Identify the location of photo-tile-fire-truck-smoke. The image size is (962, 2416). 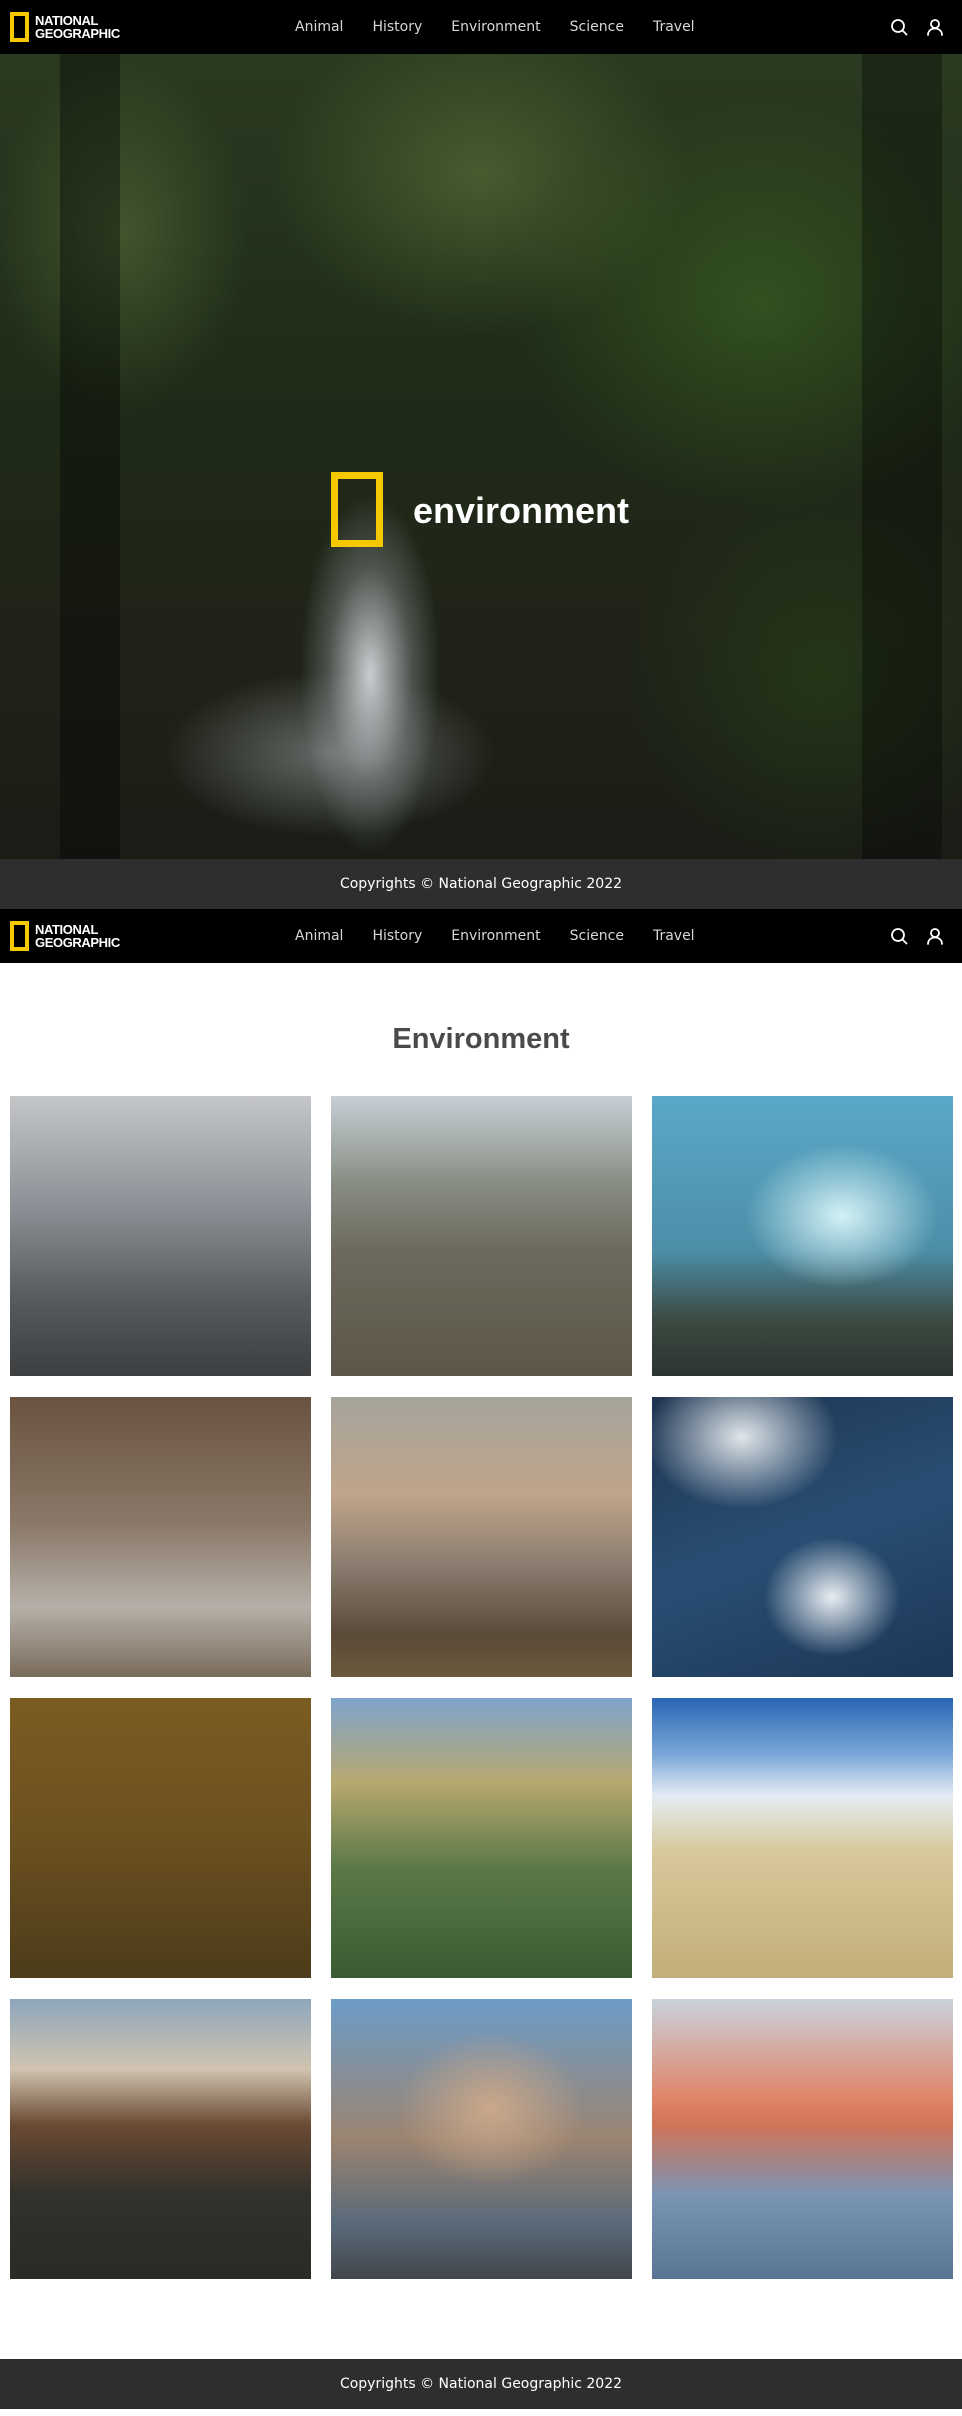
(481, 2139).